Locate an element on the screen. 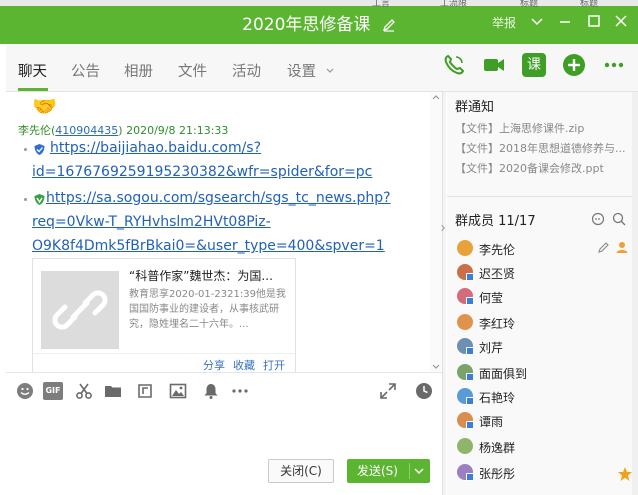 The width and height of the screenshot is (638, 495). clock-icon is located at coordinates (424, 391).